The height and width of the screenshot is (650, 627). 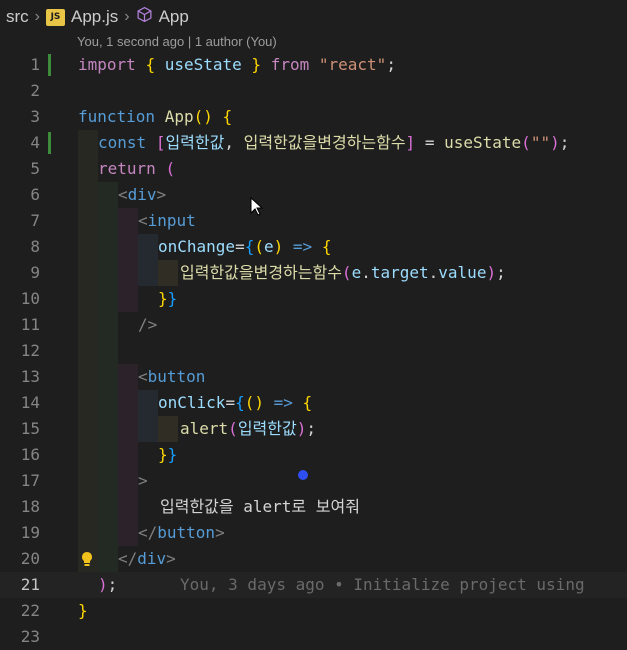 What do you see at coordinates (30, 298) in the screenshot?
I see `line-number: 10` at bounding box center [30, 298].